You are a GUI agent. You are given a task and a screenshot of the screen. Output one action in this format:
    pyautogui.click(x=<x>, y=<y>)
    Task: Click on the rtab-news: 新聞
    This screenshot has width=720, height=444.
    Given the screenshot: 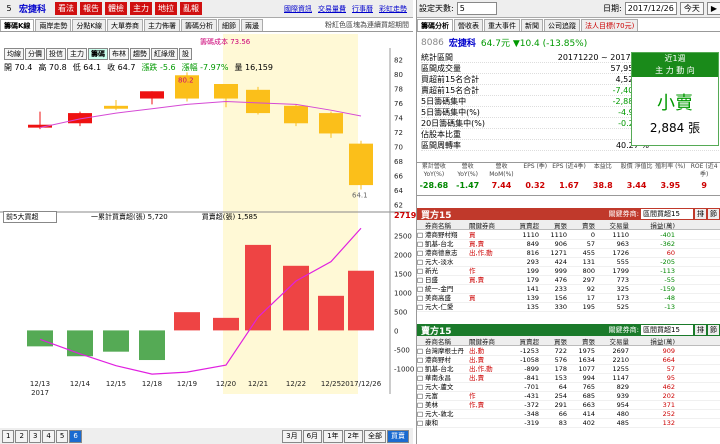 What is the action you would take?
    pyautogui.click(x=532, y=25)
    